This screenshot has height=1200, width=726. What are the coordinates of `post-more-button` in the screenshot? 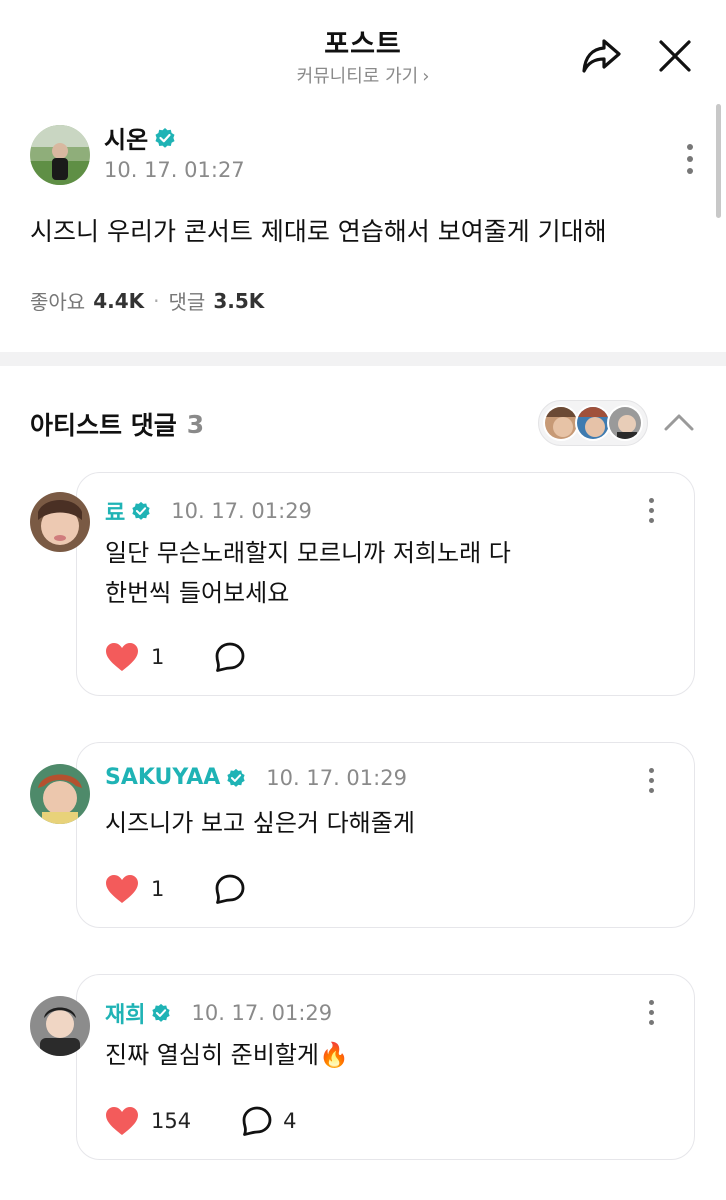 It's located at (690, 159).